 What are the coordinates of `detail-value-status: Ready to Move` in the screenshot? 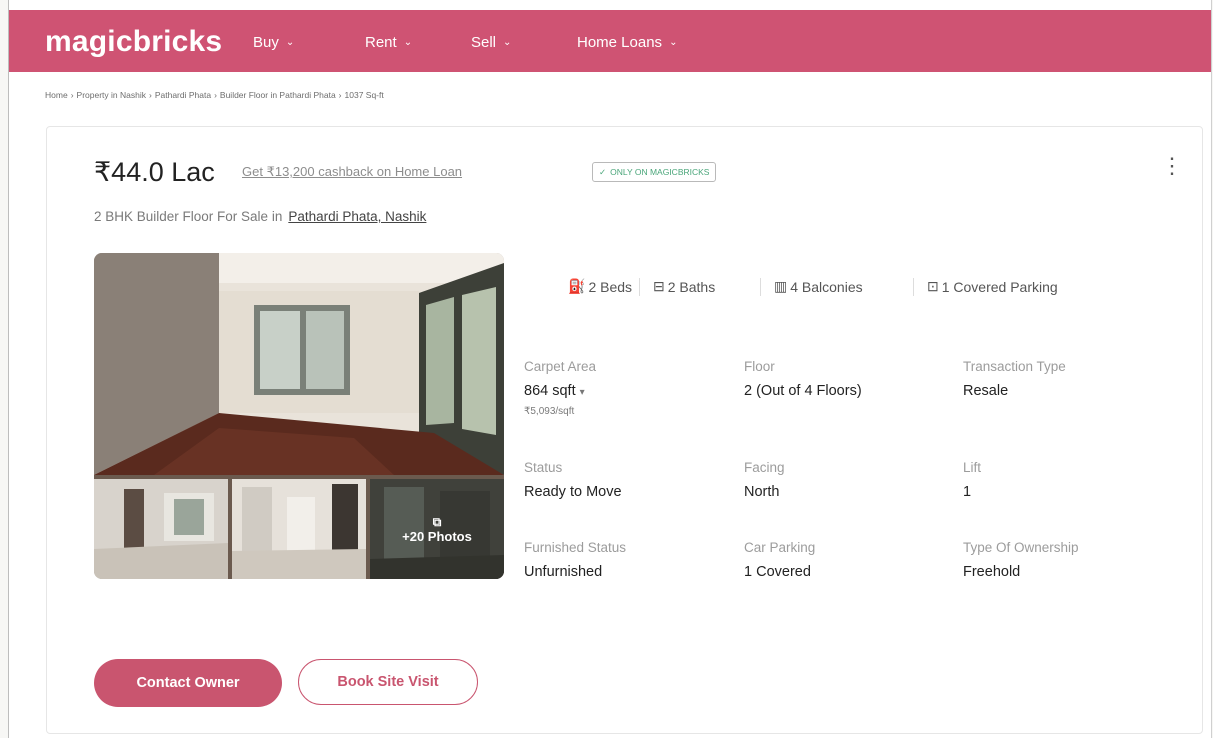 It's located at (573, 492).